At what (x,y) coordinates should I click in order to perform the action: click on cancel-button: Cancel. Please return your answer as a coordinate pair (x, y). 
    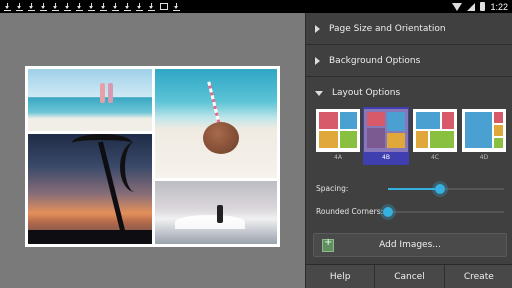
    Looking at the image, I should click on (410, 276).